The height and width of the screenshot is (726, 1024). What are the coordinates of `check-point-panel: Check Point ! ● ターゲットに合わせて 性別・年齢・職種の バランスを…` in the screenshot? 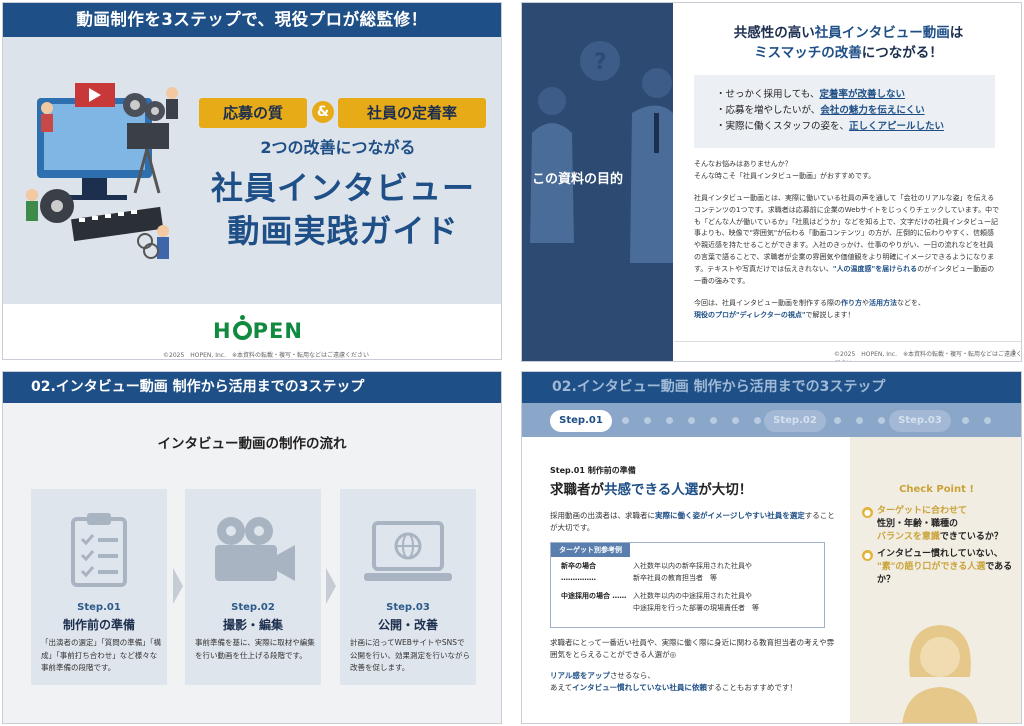 It's located at (935, 580).